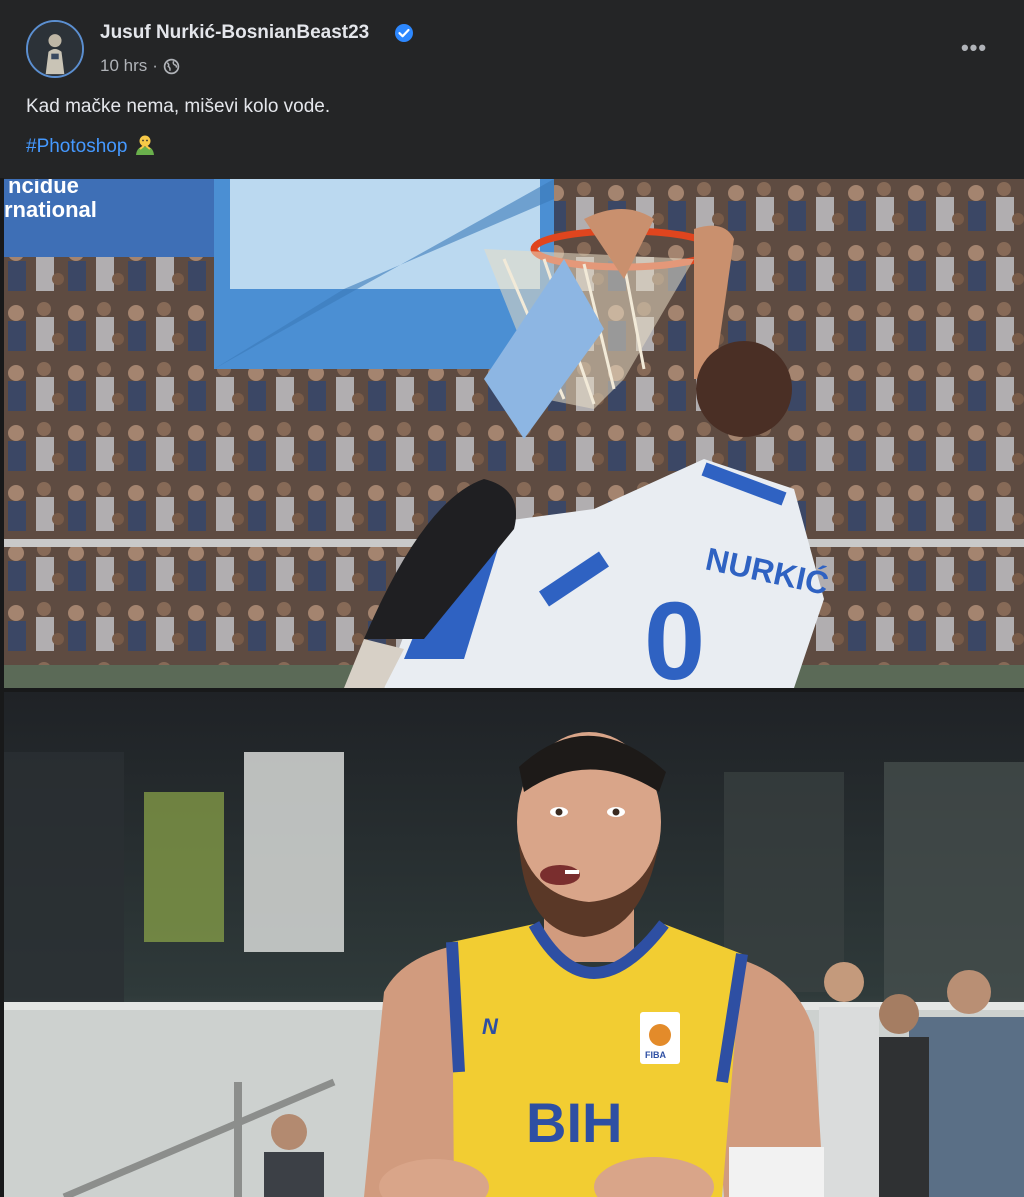  What do you see at coordinates (76, 146) in the screenshot?
I see `hashtag-link: #Photoshop` at bounding box center [76, 146].